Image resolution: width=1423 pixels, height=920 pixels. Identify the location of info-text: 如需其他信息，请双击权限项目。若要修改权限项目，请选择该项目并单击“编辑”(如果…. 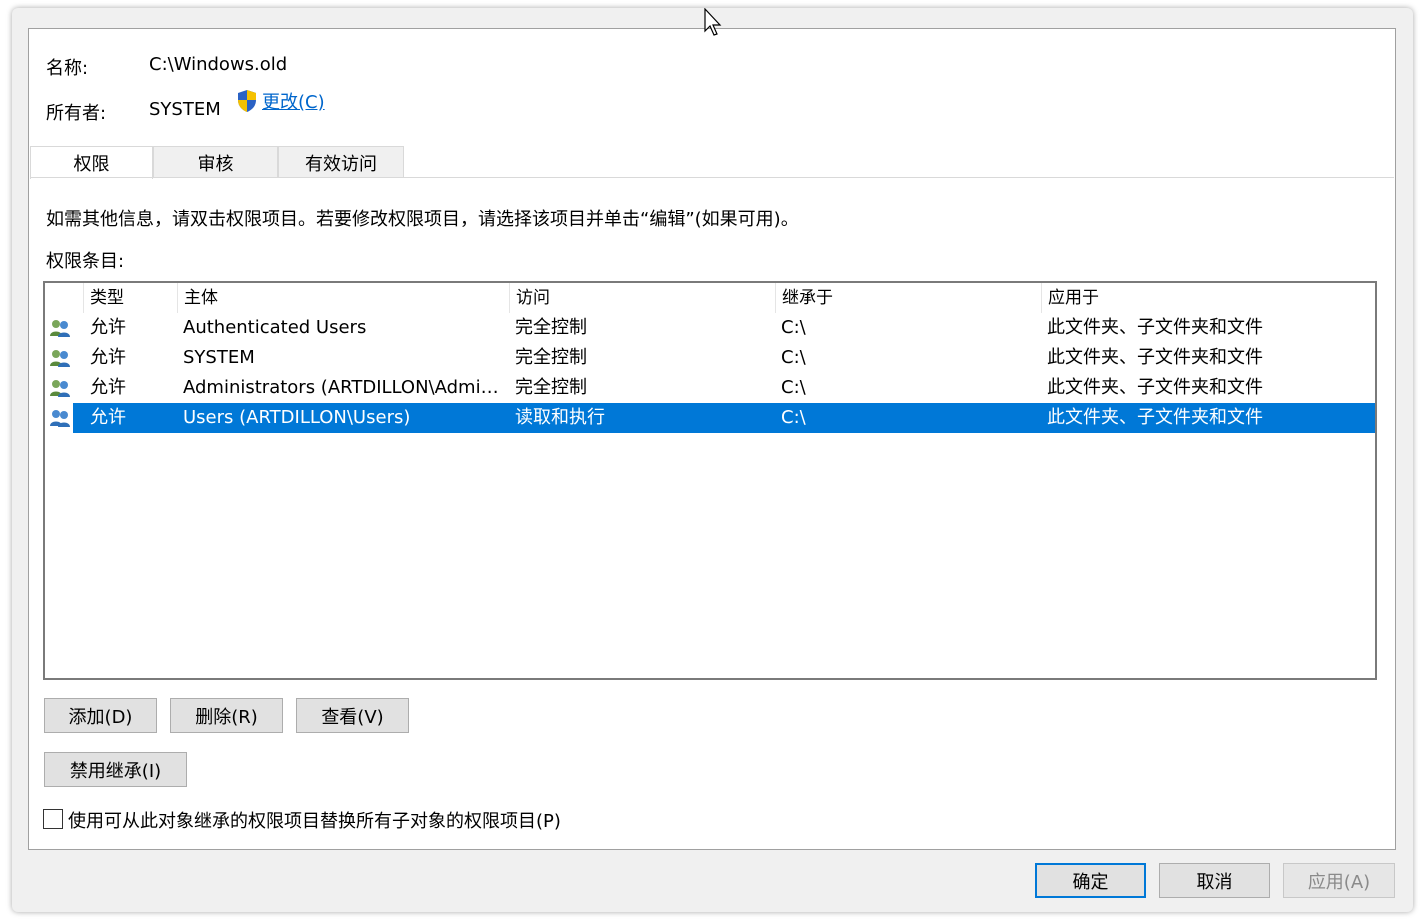
(422, 219).